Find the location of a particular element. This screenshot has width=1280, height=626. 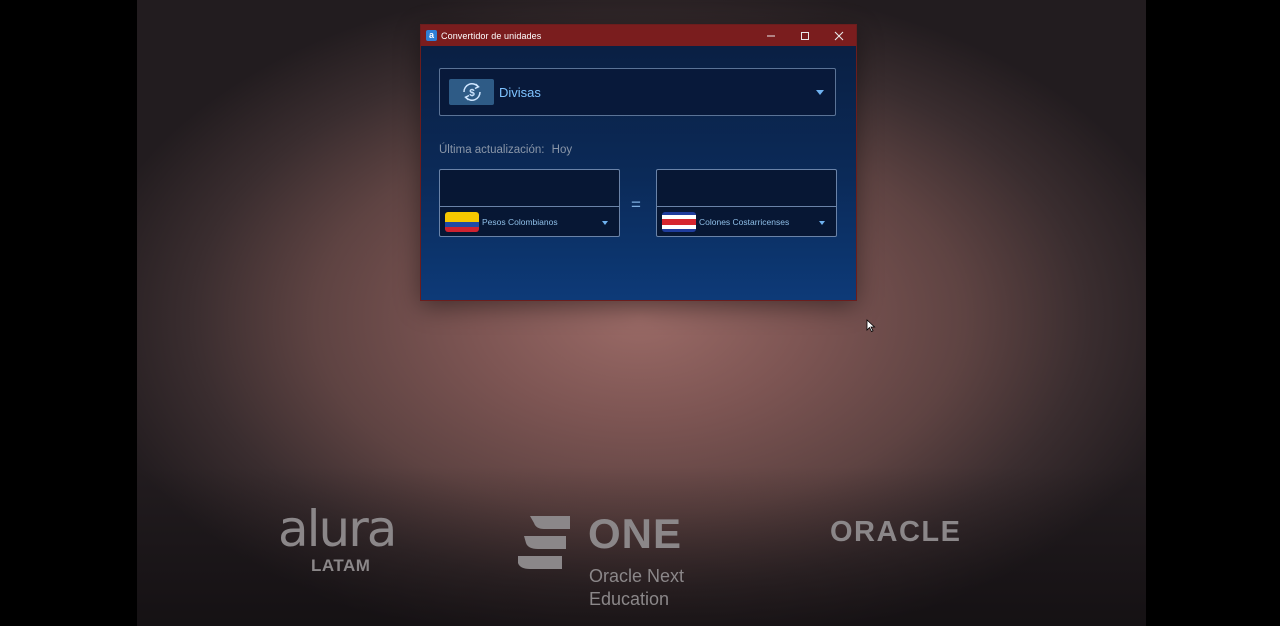

maximize-icon is located at coordinates (805, 35).